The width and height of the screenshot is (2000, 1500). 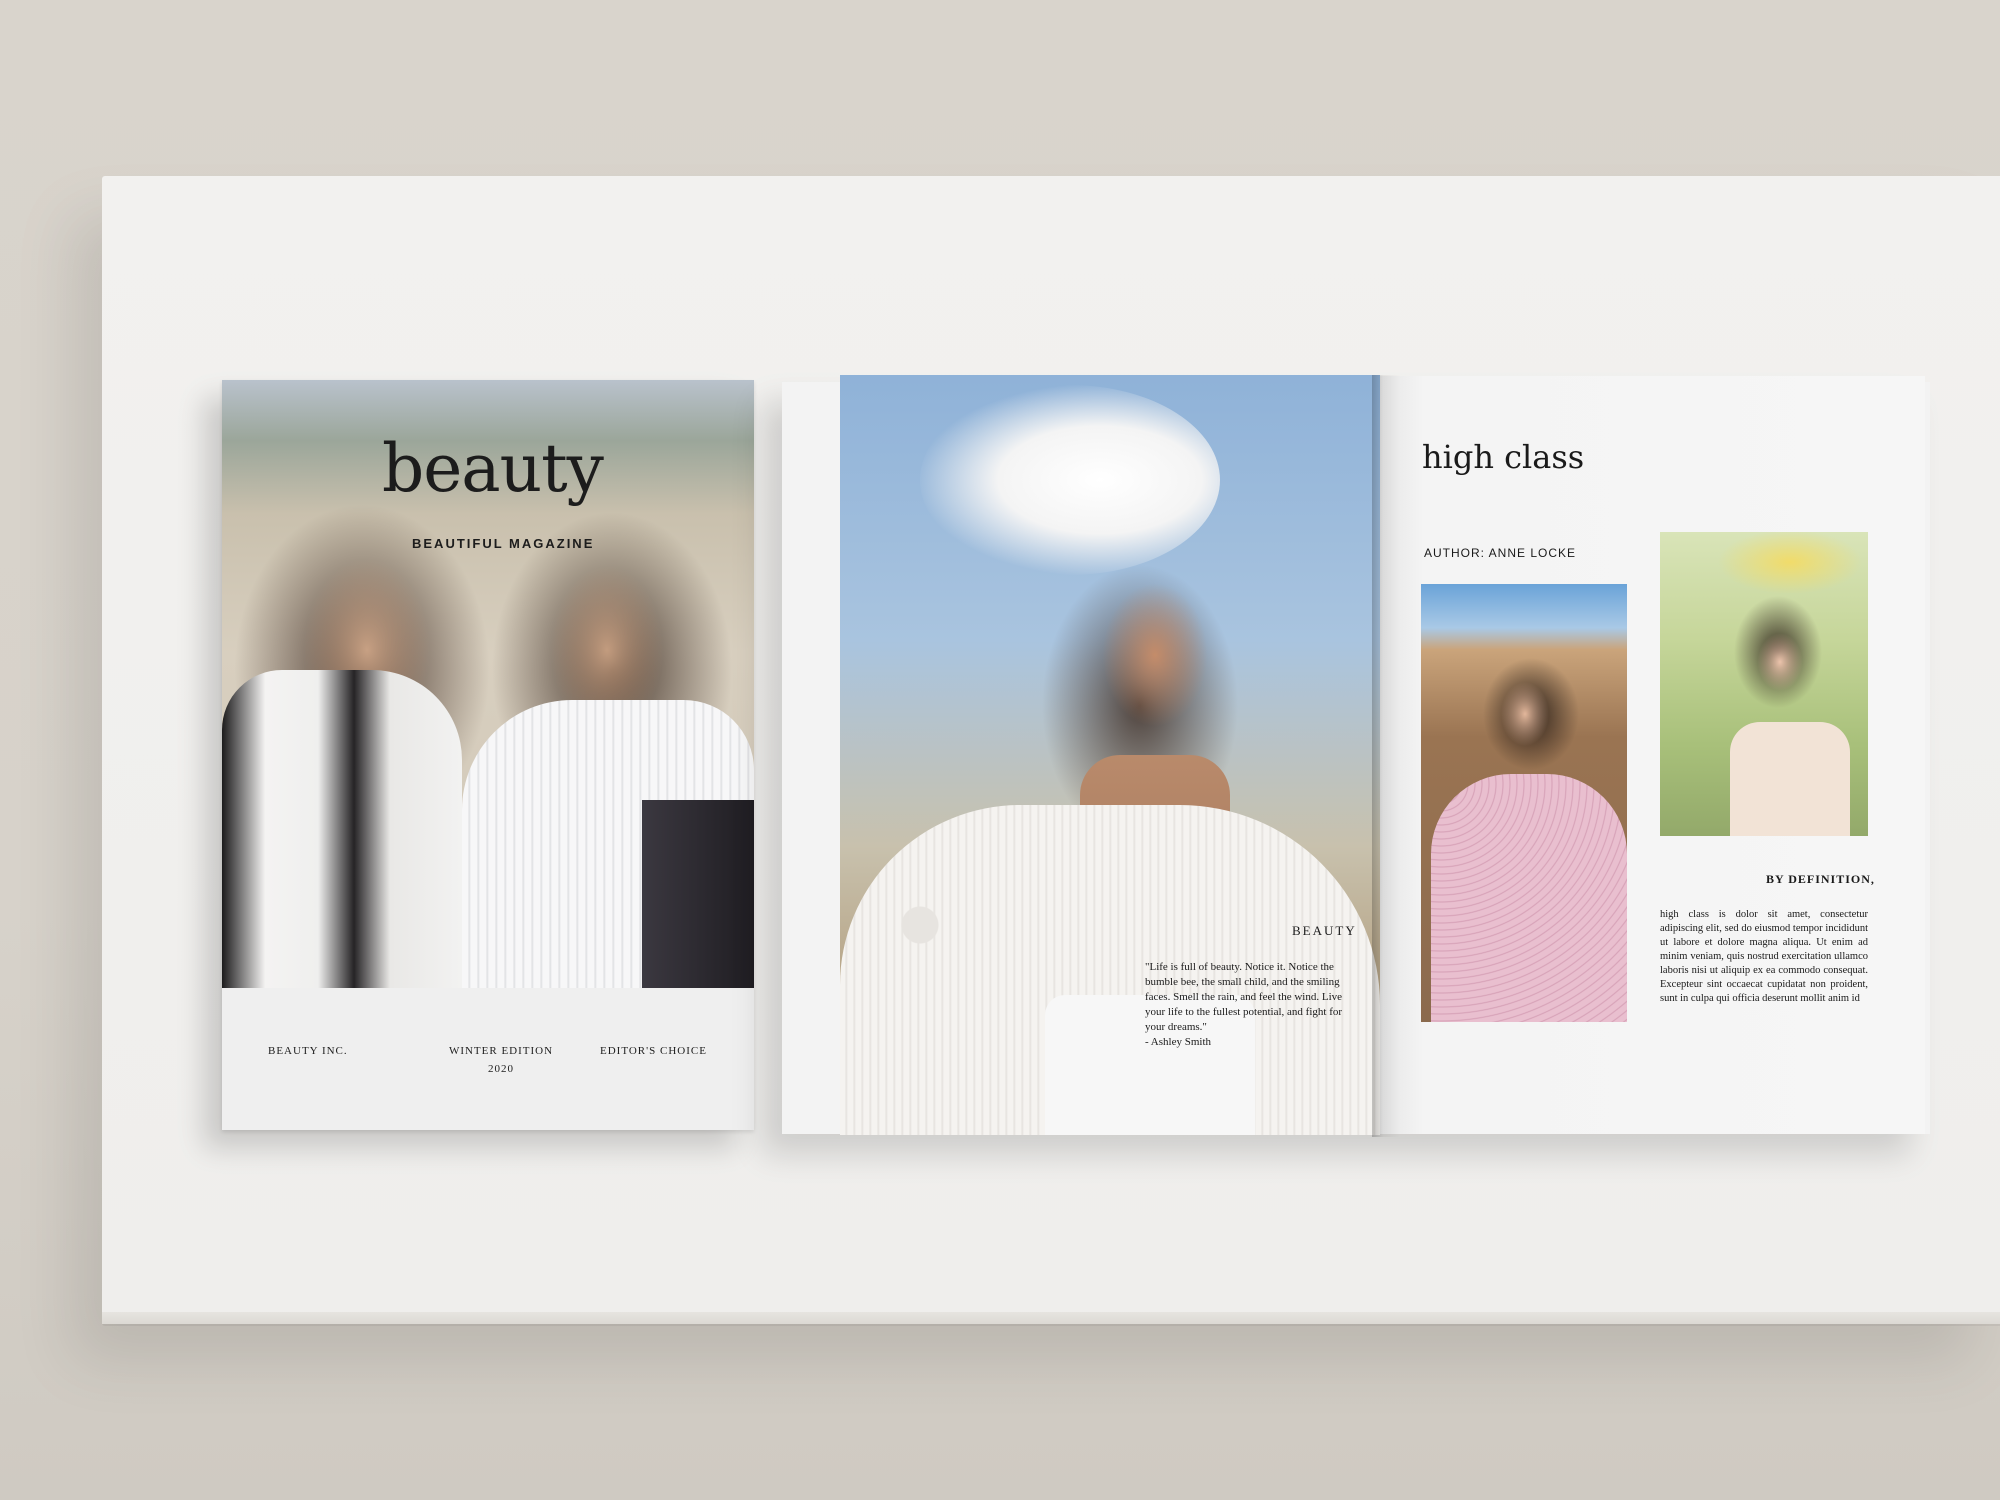 I want to click on display-board-edge, so click(x=1051, y=1318).